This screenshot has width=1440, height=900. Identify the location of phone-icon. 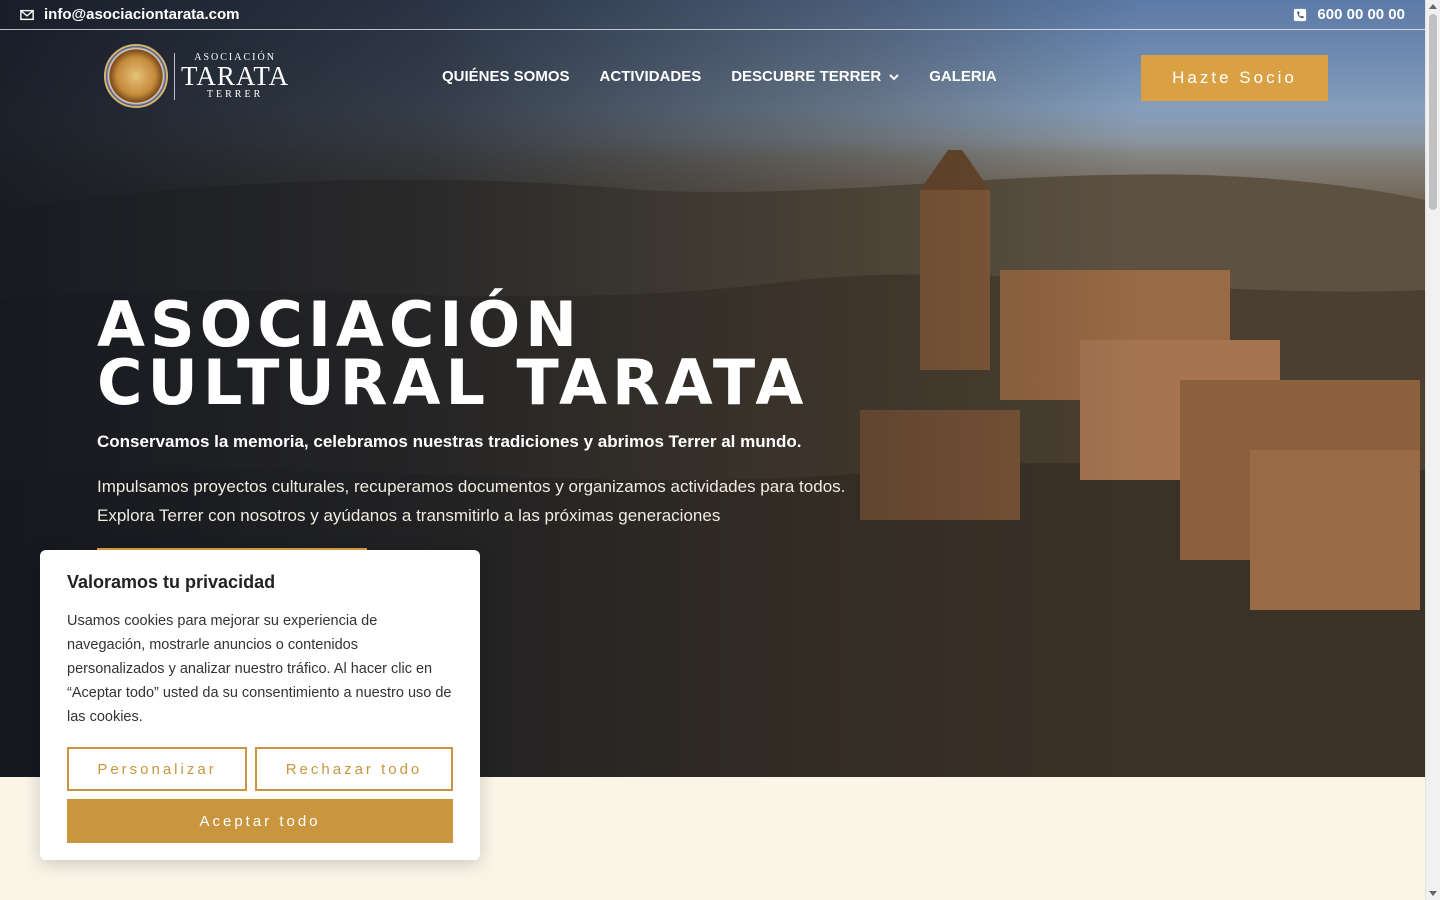
(1300, 14).